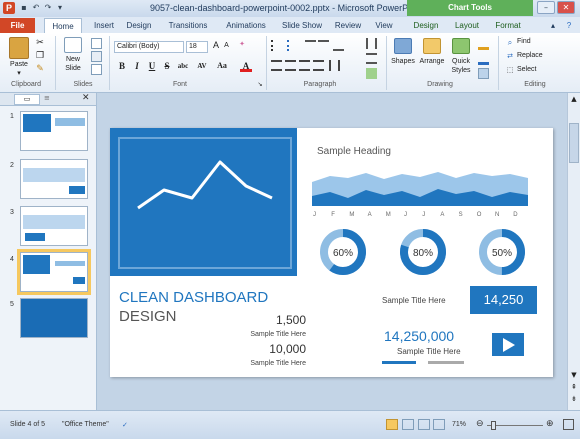 The width and height of the screenshot is (580, 439). What do you see at coordinates (530, 55) in the screenshot?
I see `replace-button: Replace` at bounding box center [530, 55].